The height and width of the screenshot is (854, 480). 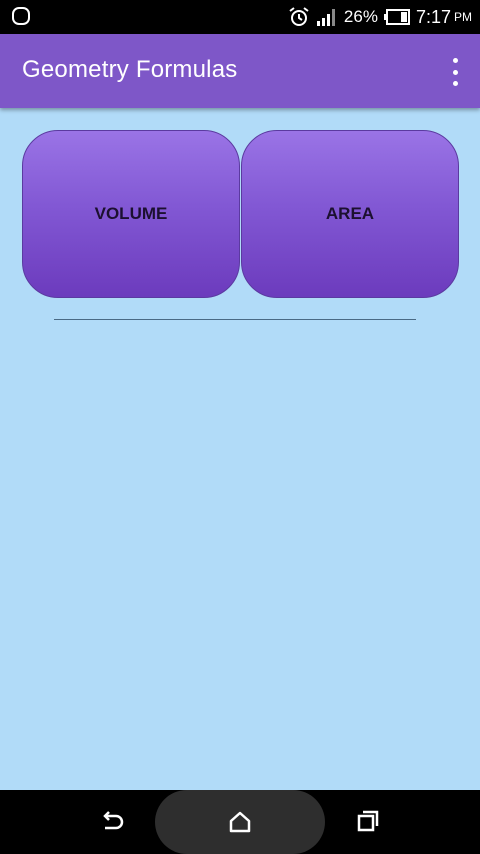 I want to click on recent-apps-icon, so click(x=368, y=822).